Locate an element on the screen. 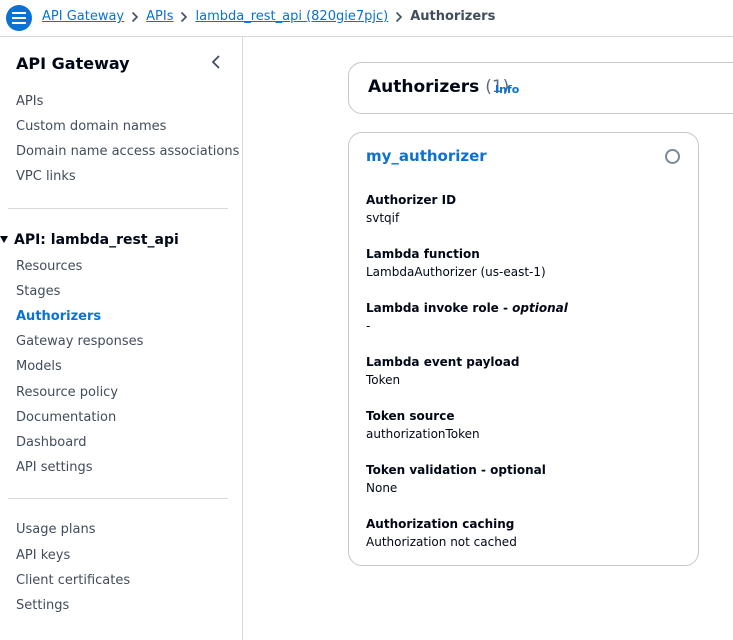  authorizer-select-radio is located at coordinates (672, 156).